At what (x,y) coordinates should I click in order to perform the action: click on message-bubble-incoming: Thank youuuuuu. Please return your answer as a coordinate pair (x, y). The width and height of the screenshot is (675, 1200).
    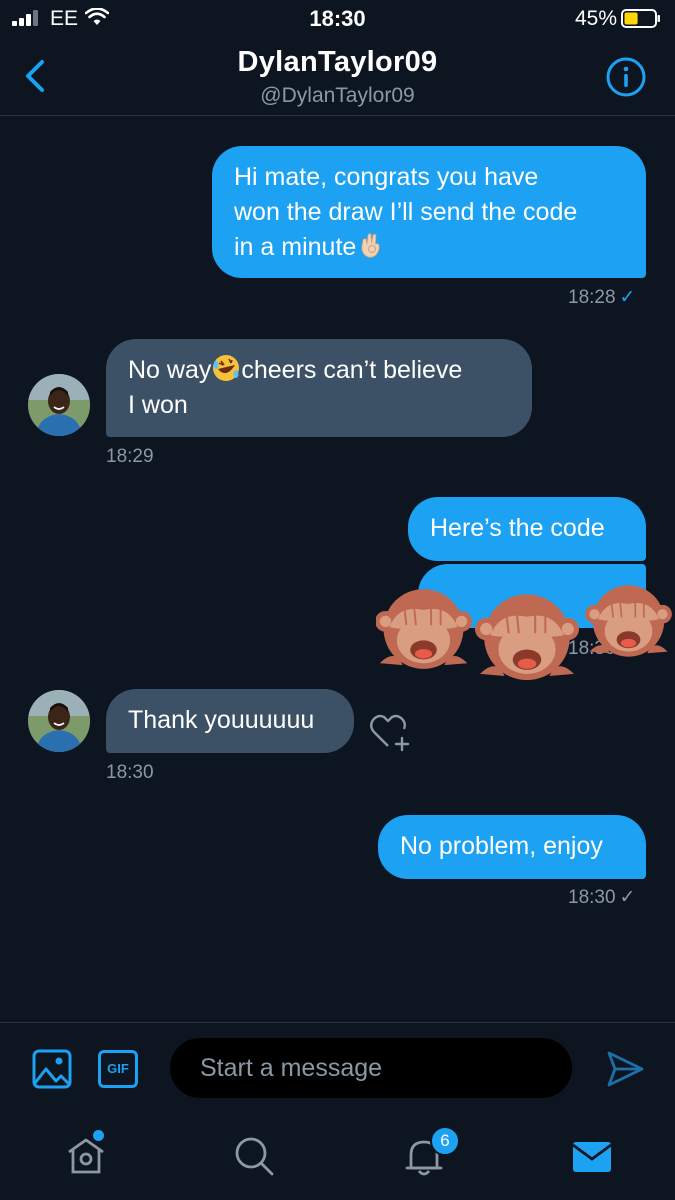
    Looking at the image, I should click on (230, 721).